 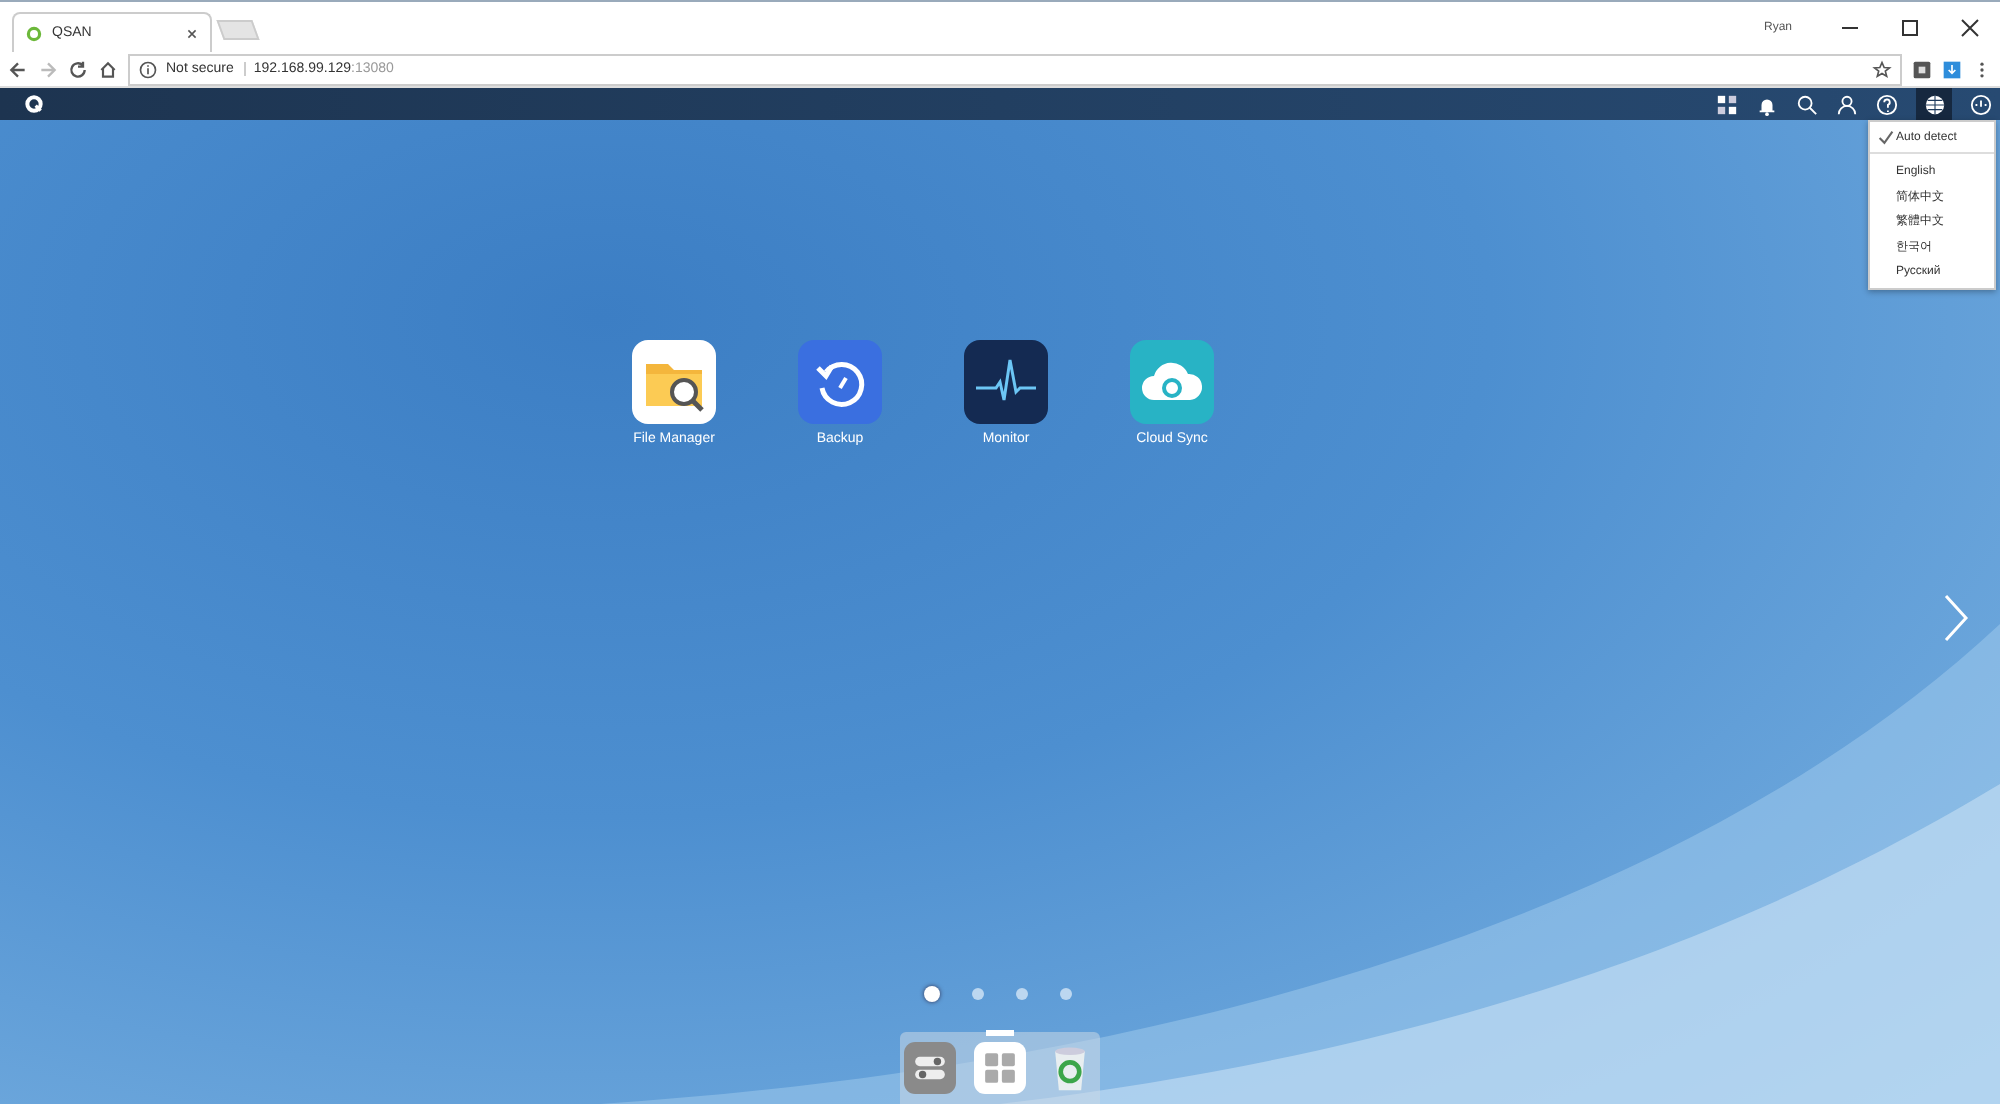 I want to click on reload-icon, so click(x=78, y=69).